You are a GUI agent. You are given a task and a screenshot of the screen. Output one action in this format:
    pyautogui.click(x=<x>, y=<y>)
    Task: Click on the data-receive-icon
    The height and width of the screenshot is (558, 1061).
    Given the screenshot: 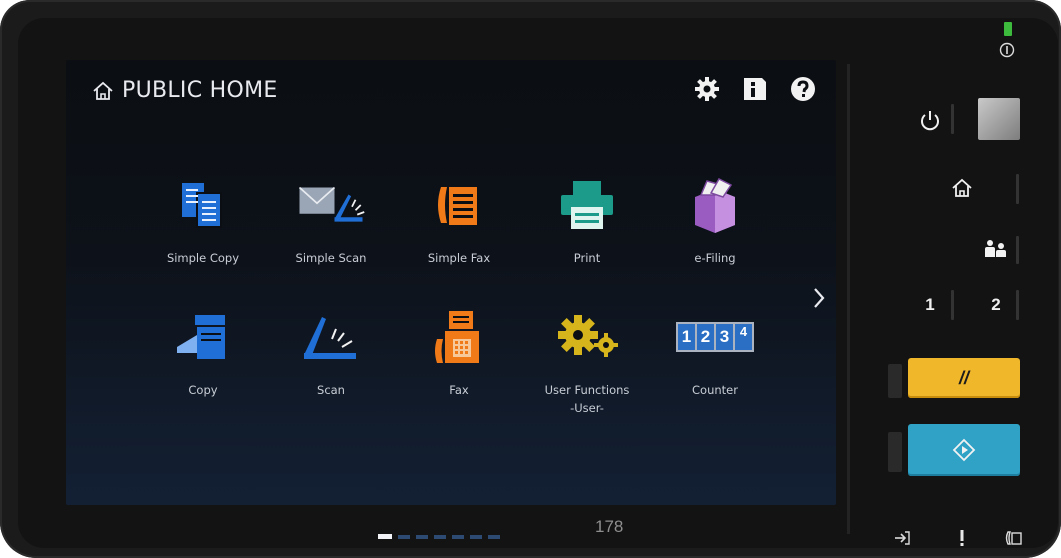 What is the action you would take?
    pyautogui.click(x=902, y=538)
    